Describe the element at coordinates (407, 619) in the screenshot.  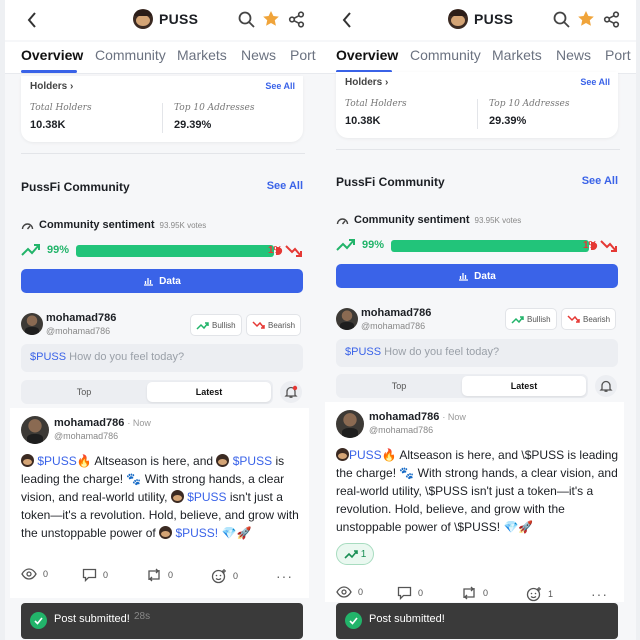
I see `toast-message: Post submitted!` at that location.